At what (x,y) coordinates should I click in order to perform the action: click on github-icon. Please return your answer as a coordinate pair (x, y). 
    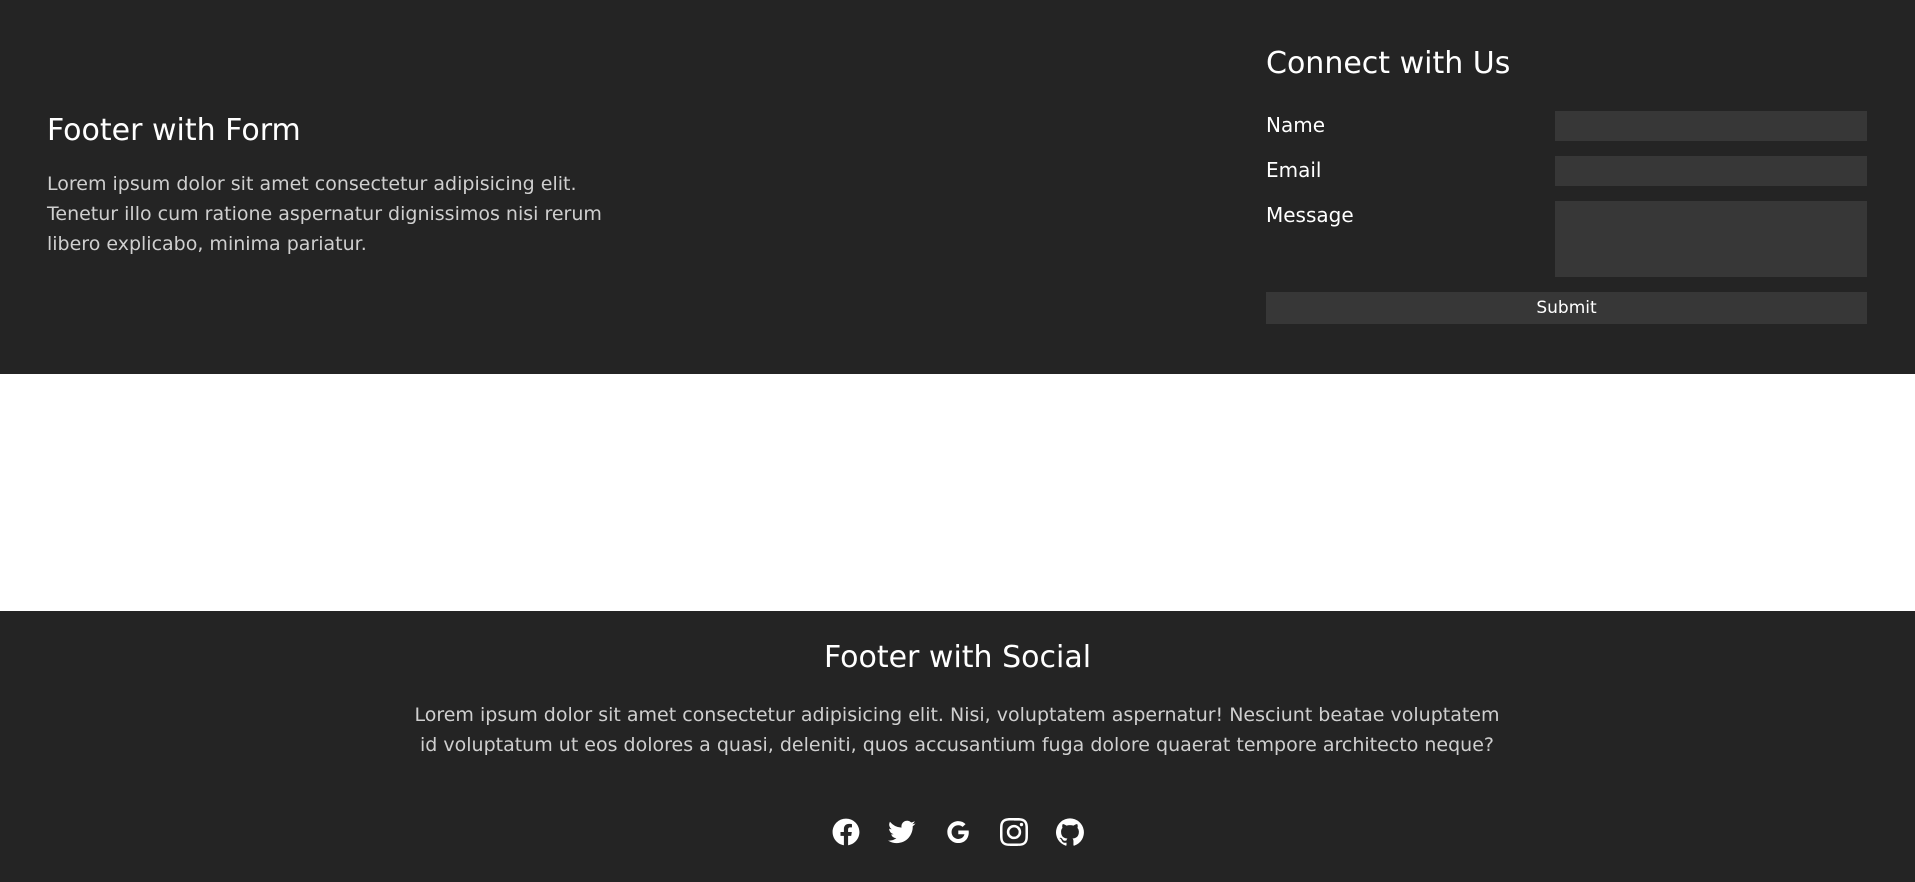
    Looking at the image, I should click on (1069, 832).